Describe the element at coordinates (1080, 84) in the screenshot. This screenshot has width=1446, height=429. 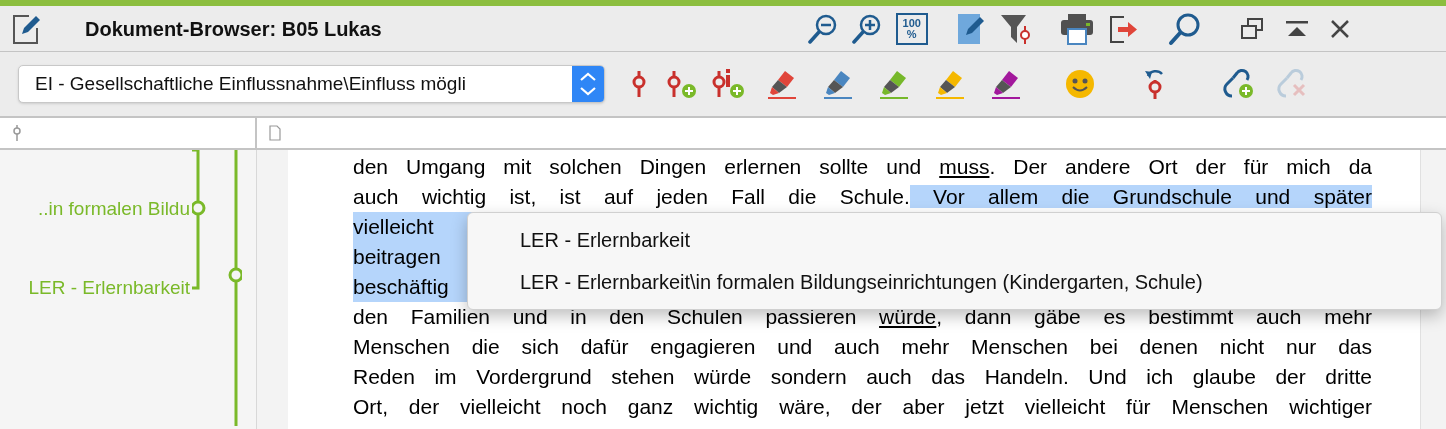
I see `smiley-icon` at that location.